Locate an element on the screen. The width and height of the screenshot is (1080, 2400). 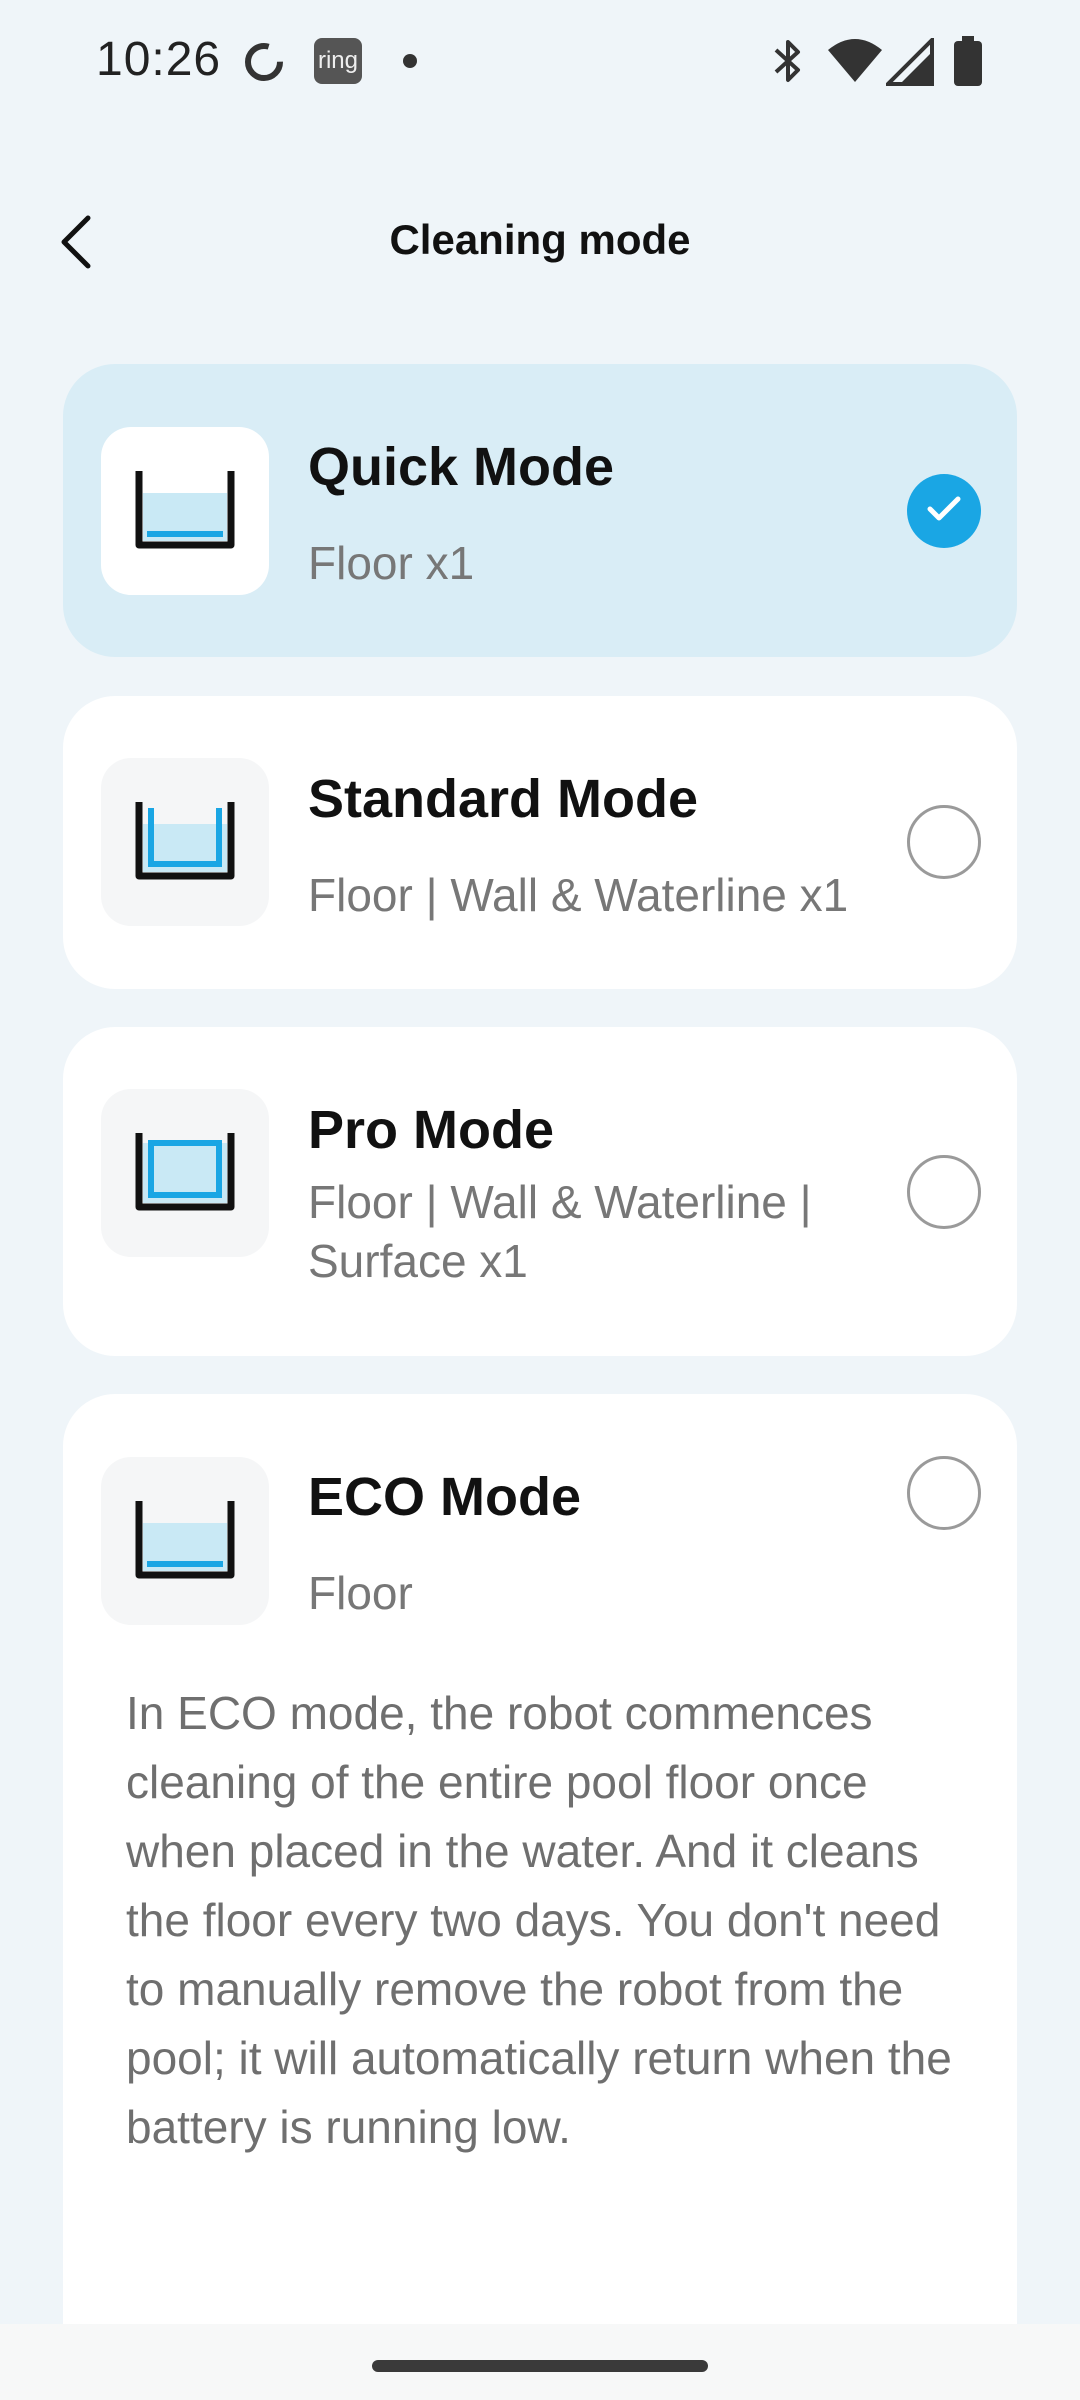
mode-subtitle-line1: Floor | Wall & Waterline | is located at coordinates (560, 1202).